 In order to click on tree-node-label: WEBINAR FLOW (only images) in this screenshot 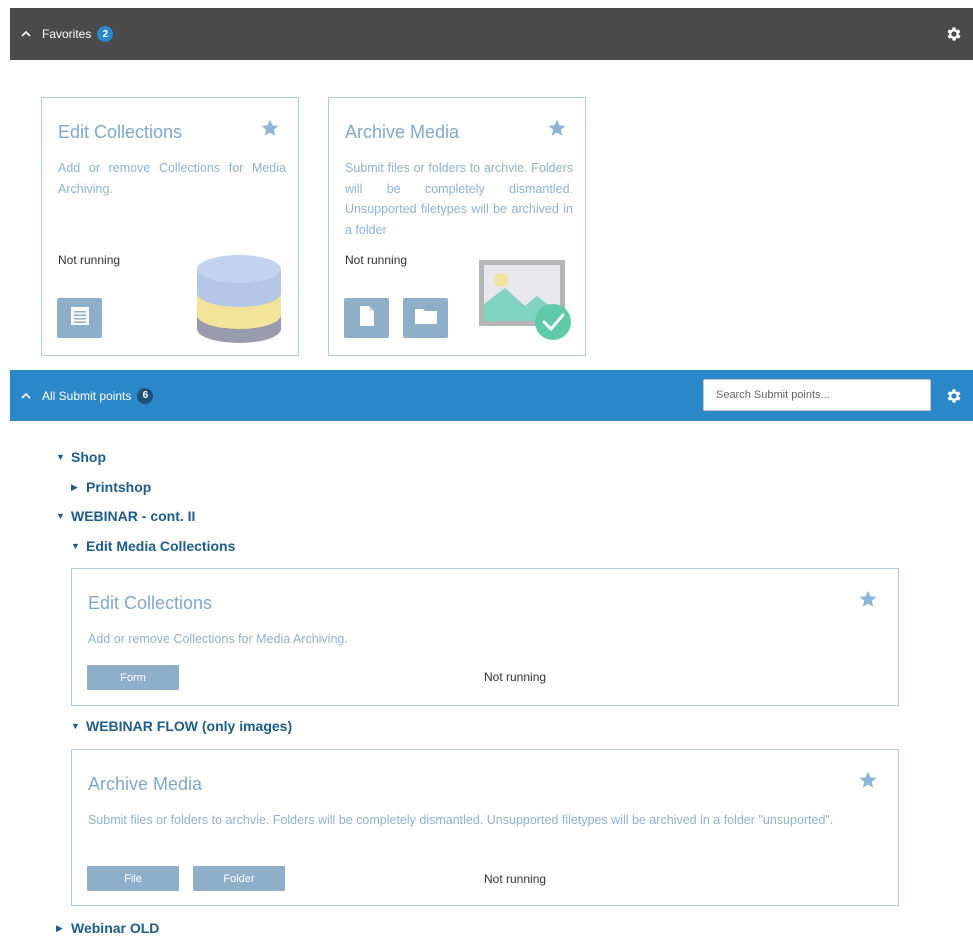, I will do `click(189, 726)`.